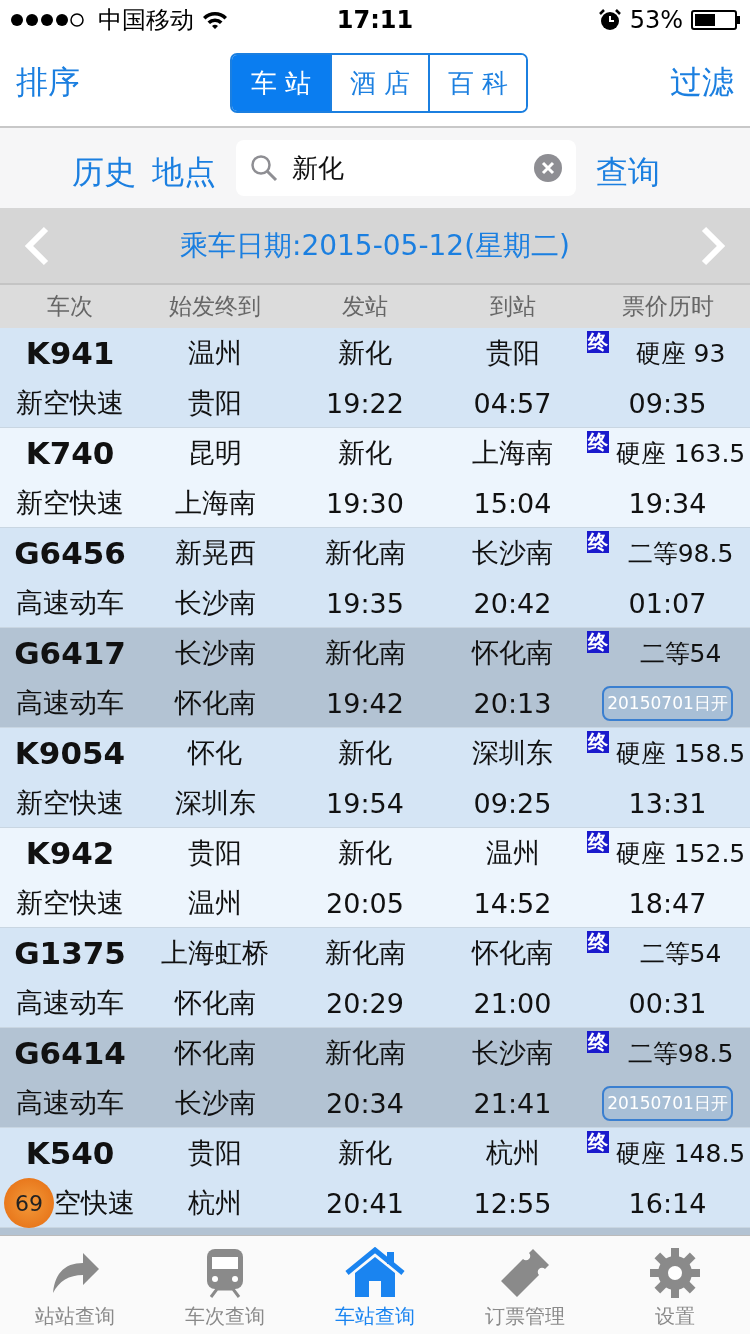 The width and height of the screenshot is (750, 1334). I want to click on previous-day-icon, so click(37, 245).